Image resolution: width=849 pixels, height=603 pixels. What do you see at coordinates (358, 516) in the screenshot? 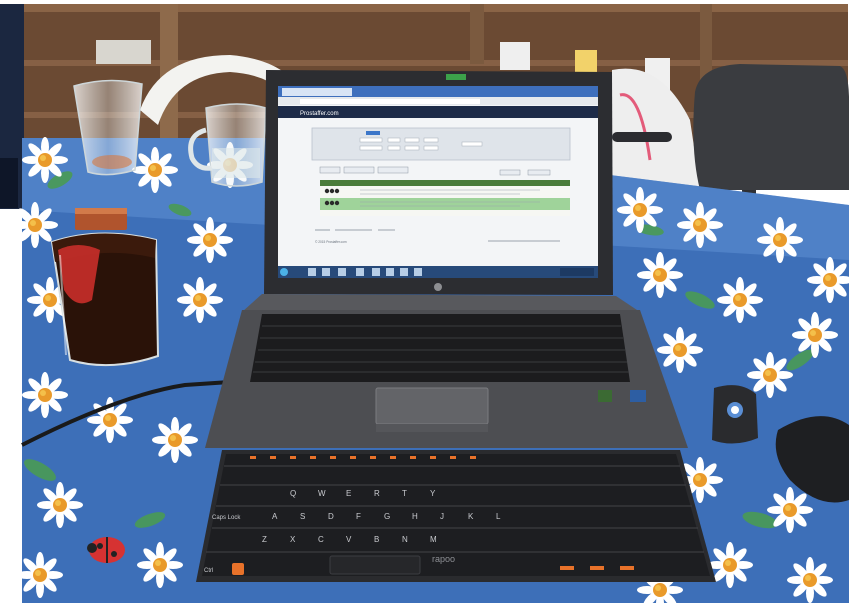
I see `key-f: F` at bounding box center [358, 516].